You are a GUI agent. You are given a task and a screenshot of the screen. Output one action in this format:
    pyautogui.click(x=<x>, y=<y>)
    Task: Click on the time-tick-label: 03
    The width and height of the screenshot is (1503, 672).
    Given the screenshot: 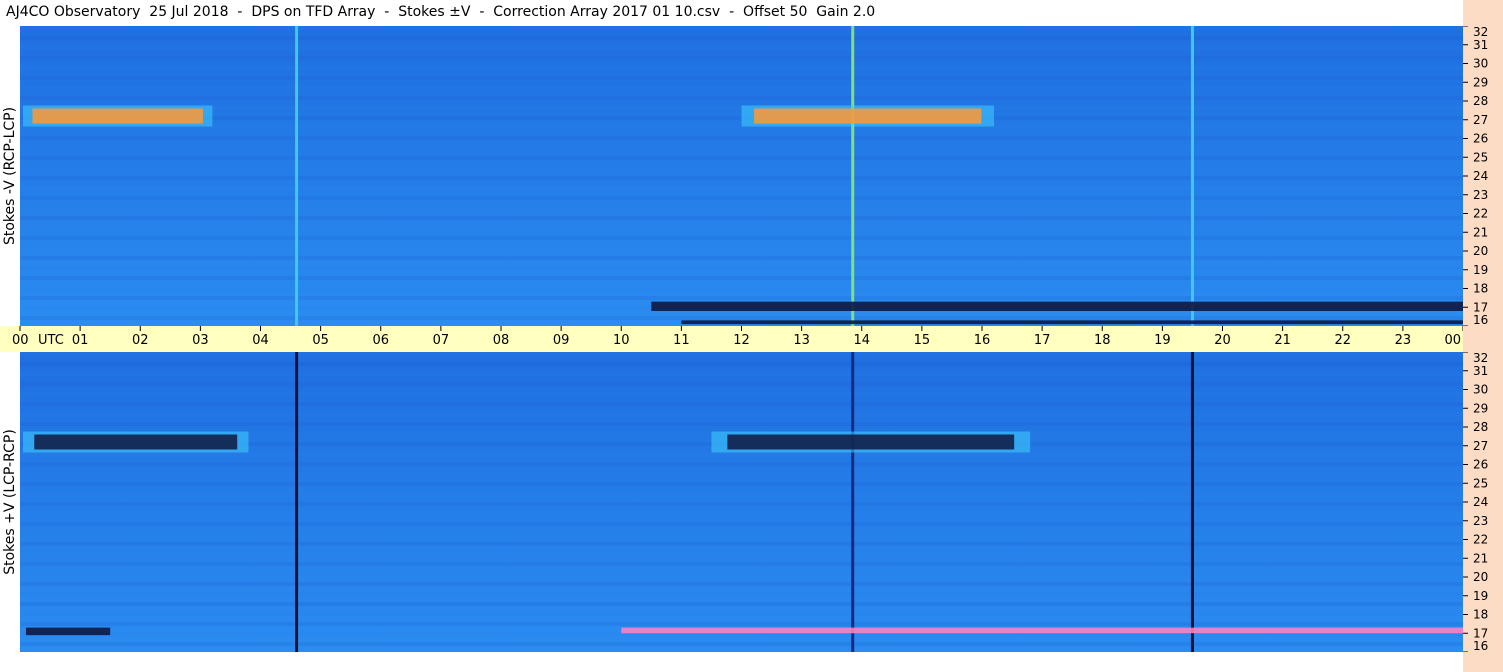 What is the action you would take?
    pyautogui.click(x=200, y=340)
    